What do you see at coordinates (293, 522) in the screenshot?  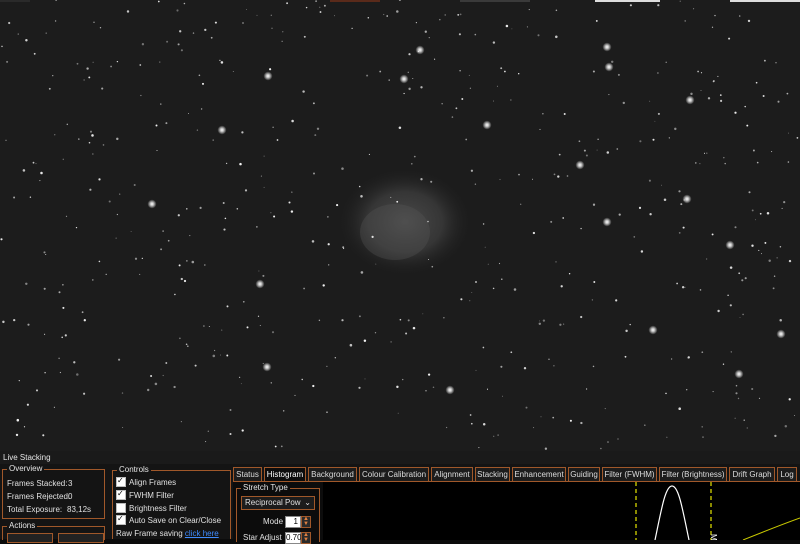 I see `mode-input: 1` at bounding box center [293, 522].